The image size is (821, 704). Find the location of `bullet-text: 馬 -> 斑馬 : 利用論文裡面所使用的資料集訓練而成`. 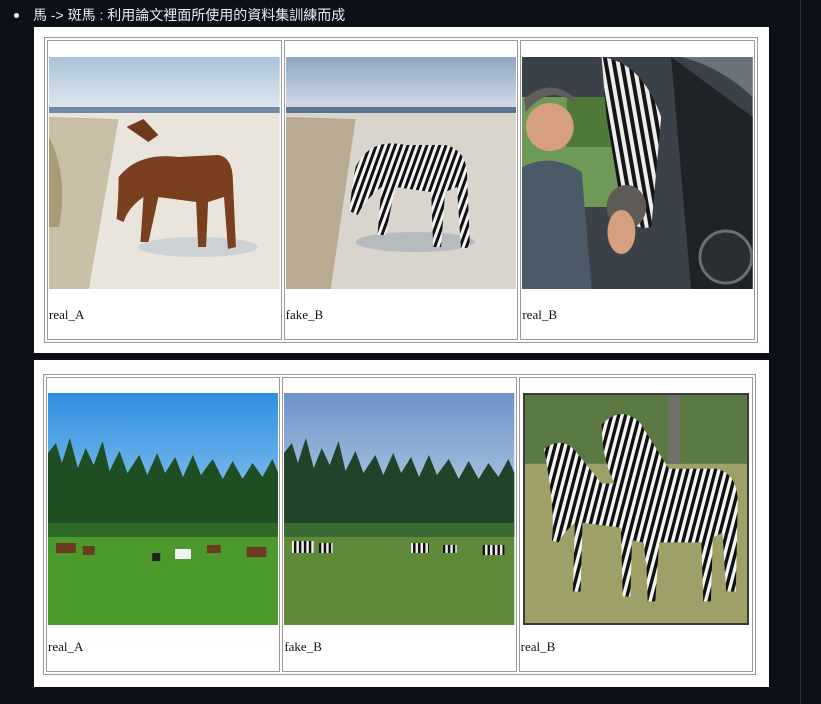

bullet-text: 馬 -> 斑馬 : 利用論文裡面所使用的資料集訓練而成 is located at coordinates (189, 15).